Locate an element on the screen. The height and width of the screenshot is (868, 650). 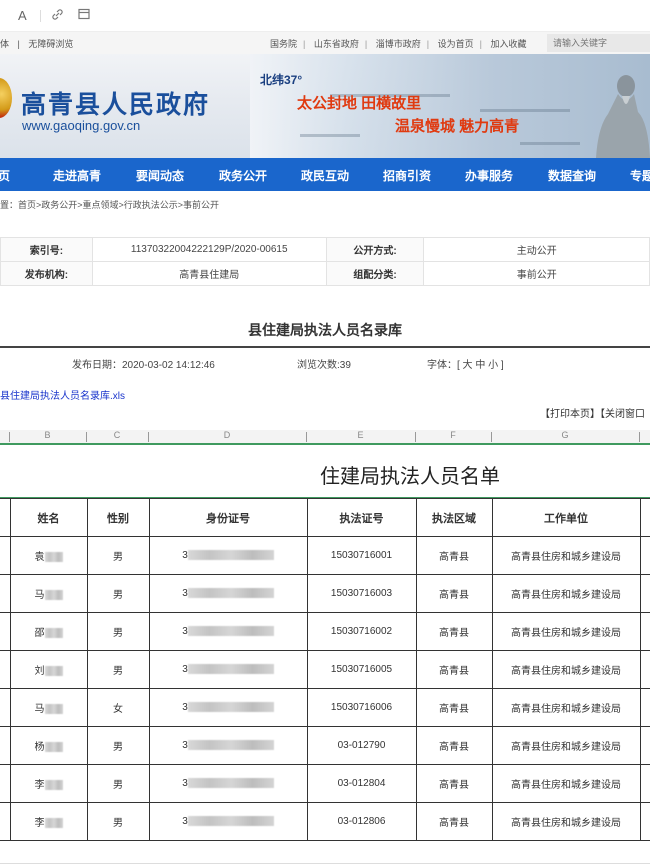
main-nav: 页 走进高青 要闻动态 政务公开 政民互动 招商引资 办事服务 数据查询 专题 is located at coordinates (325, 174).